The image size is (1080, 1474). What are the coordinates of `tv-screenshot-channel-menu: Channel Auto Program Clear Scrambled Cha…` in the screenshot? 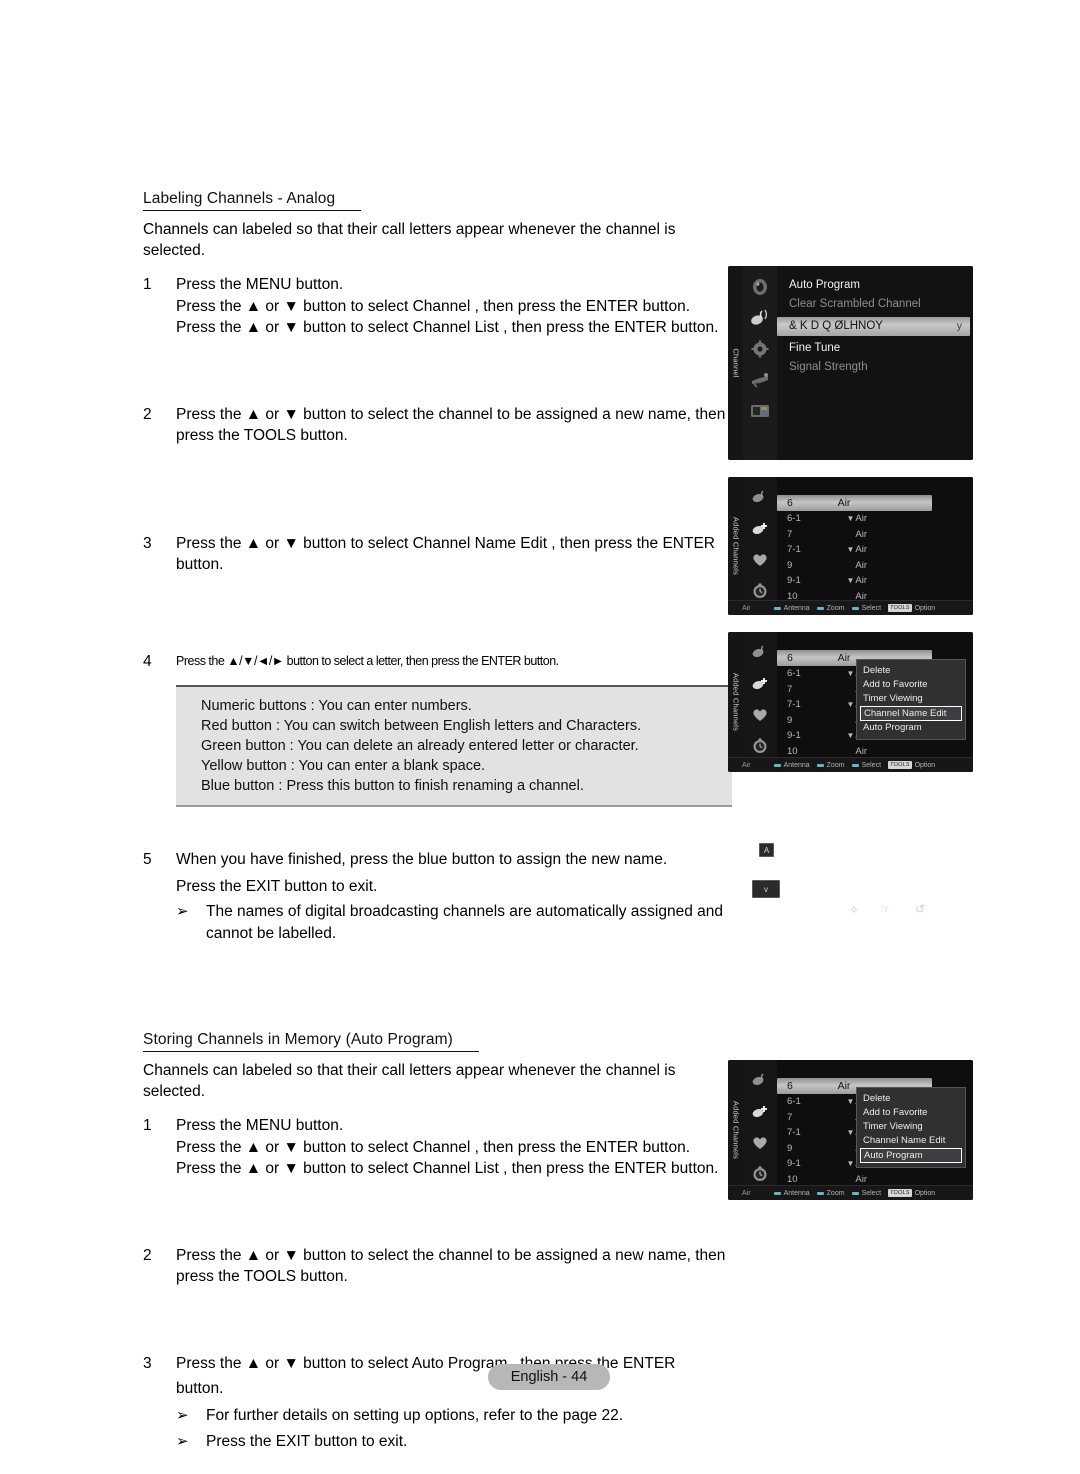 It's located at (850, 363).